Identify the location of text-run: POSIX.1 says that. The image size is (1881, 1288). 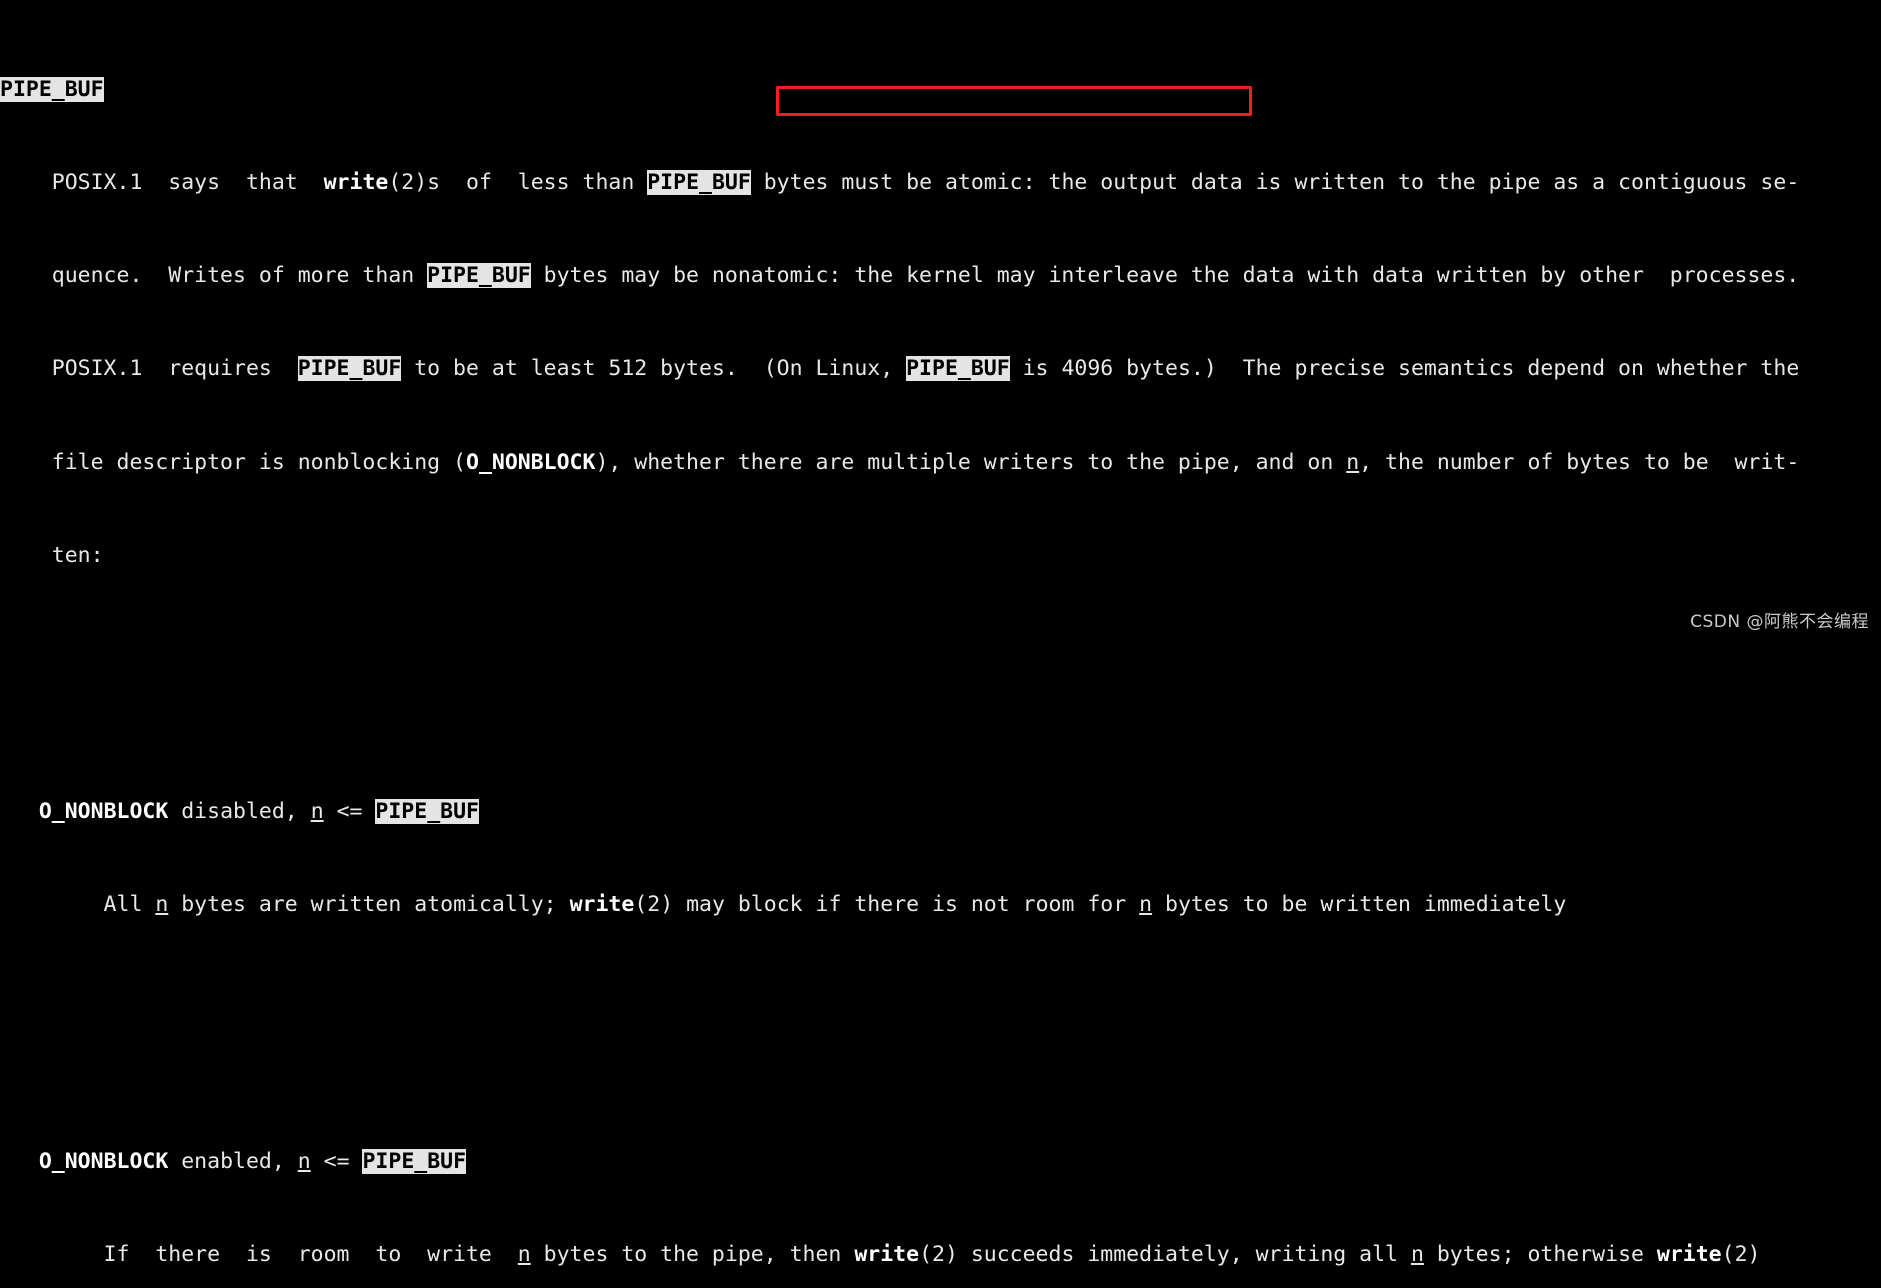
(162, 183).